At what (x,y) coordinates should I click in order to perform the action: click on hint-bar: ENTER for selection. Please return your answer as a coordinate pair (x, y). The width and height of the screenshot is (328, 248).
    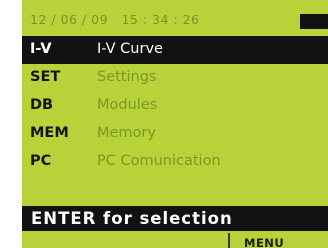
    Looking at the image, I should click on (175, 218).